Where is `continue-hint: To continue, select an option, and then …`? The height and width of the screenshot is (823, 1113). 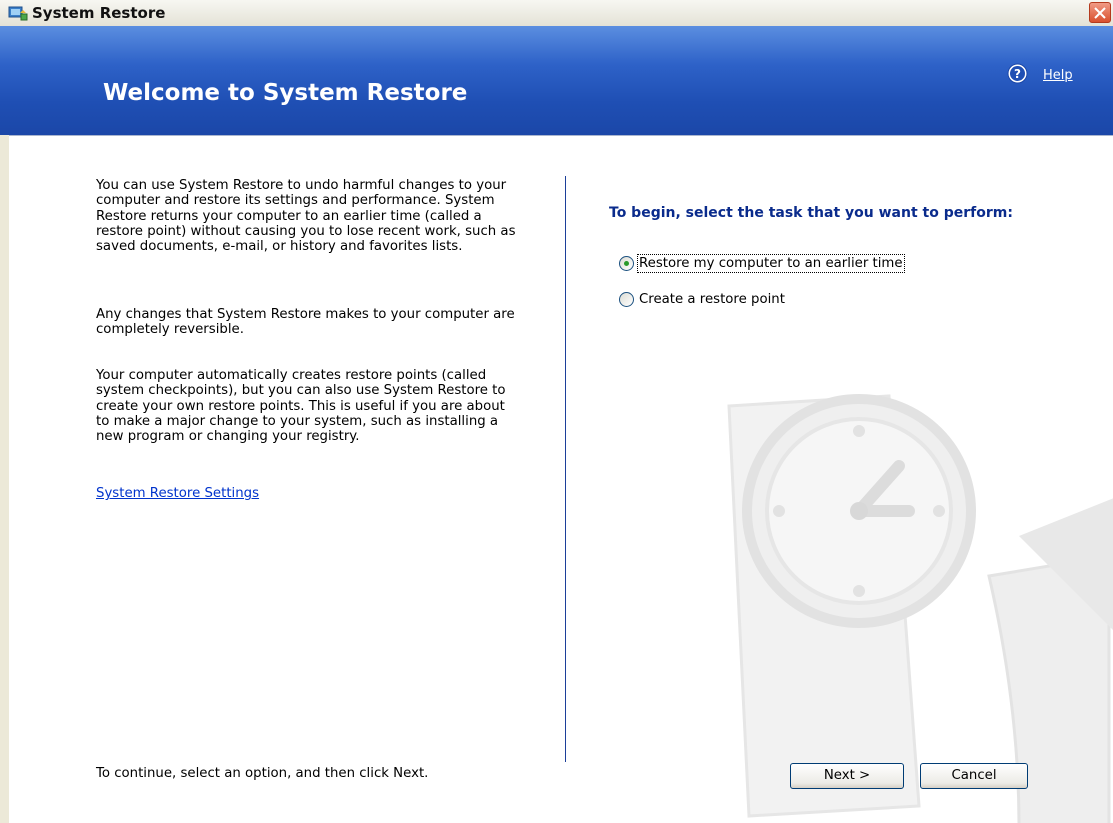
continue-hint: To continue, select an option, and then … is located at coordinates (262, 773).